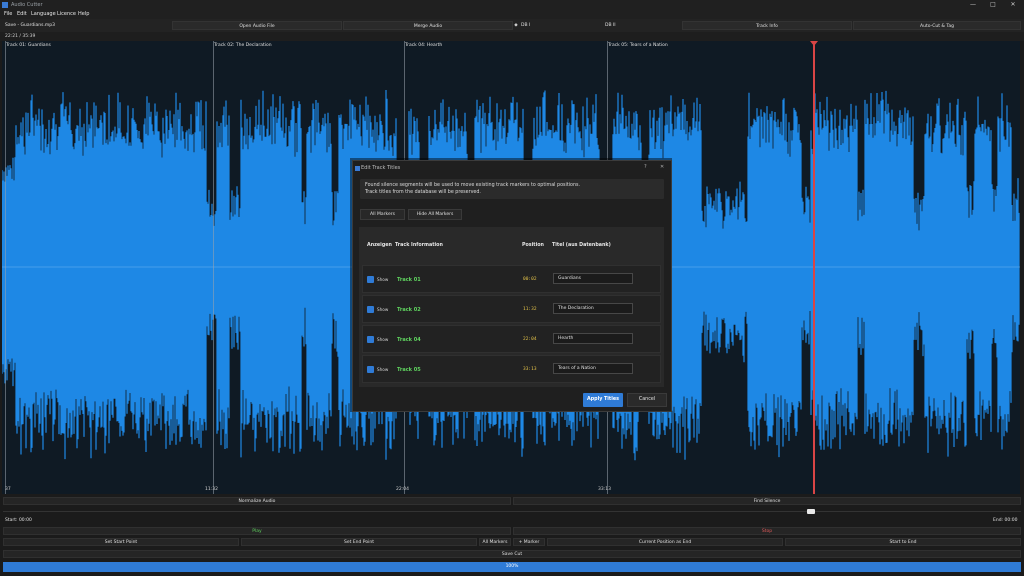 Image resolution: width=1024 pixels, height=576 pixels. I want to click on menu-edit: Edit, so click(22, 14).